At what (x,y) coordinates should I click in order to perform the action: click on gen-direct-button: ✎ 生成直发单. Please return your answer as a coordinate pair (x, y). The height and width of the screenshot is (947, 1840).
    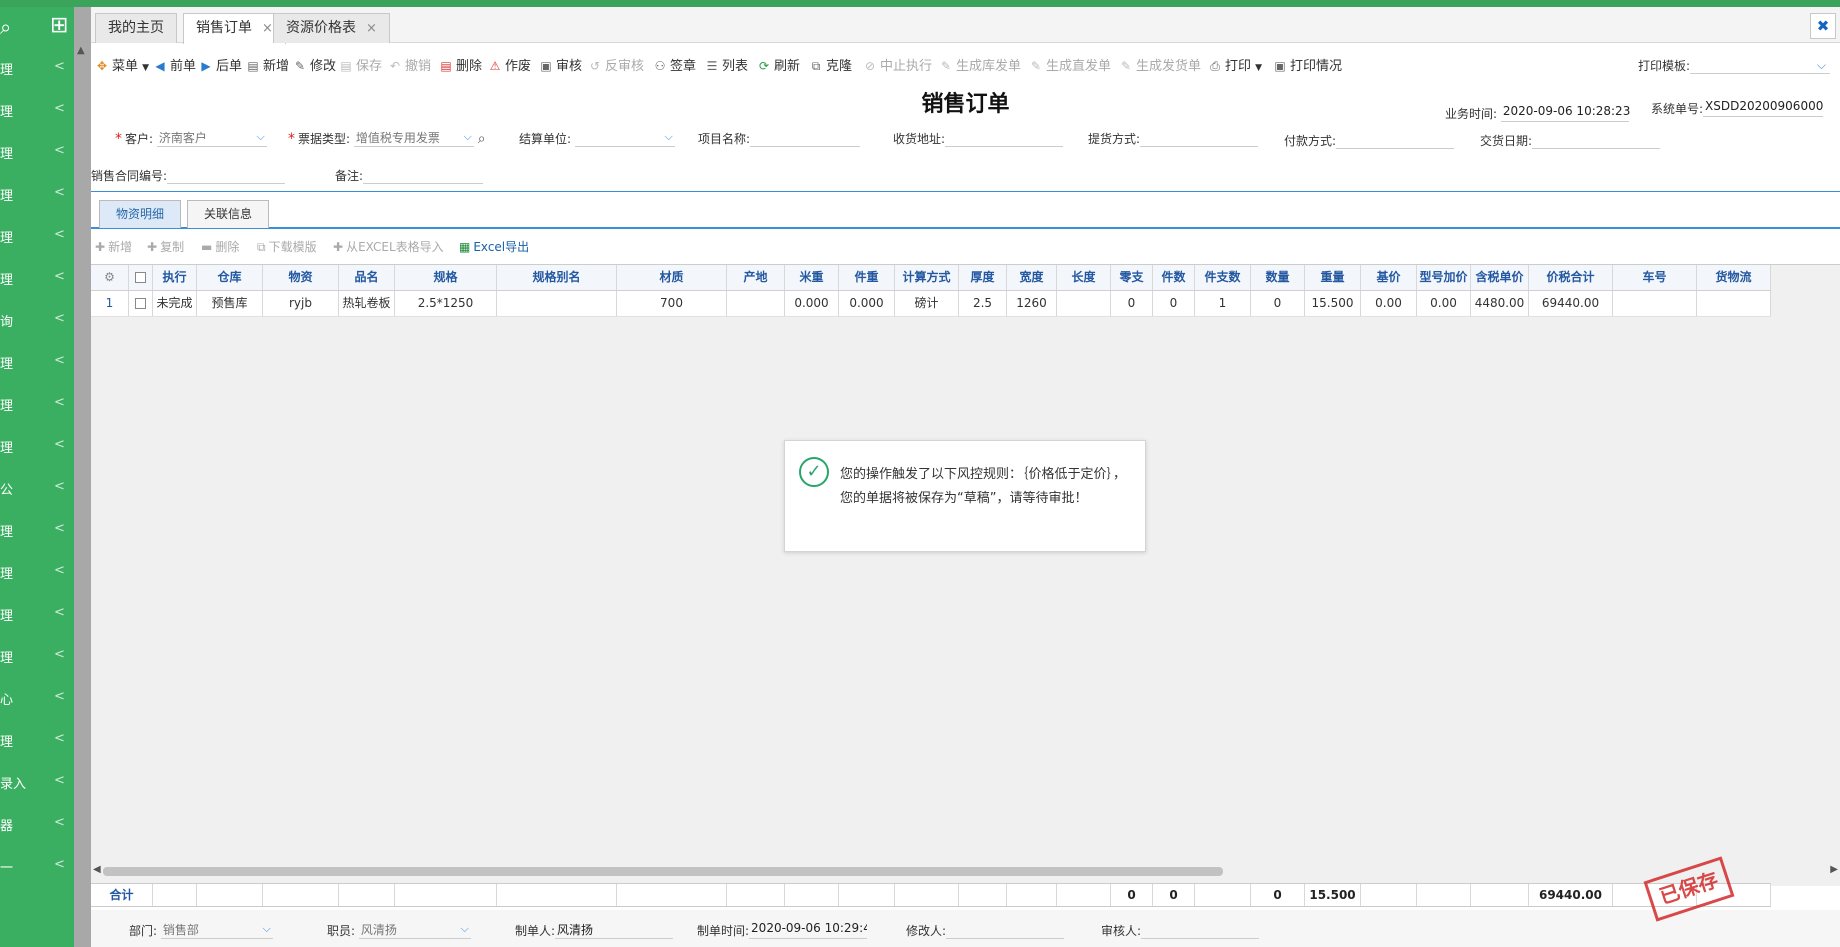
    Looking at the image, I should click on (1070, 64).